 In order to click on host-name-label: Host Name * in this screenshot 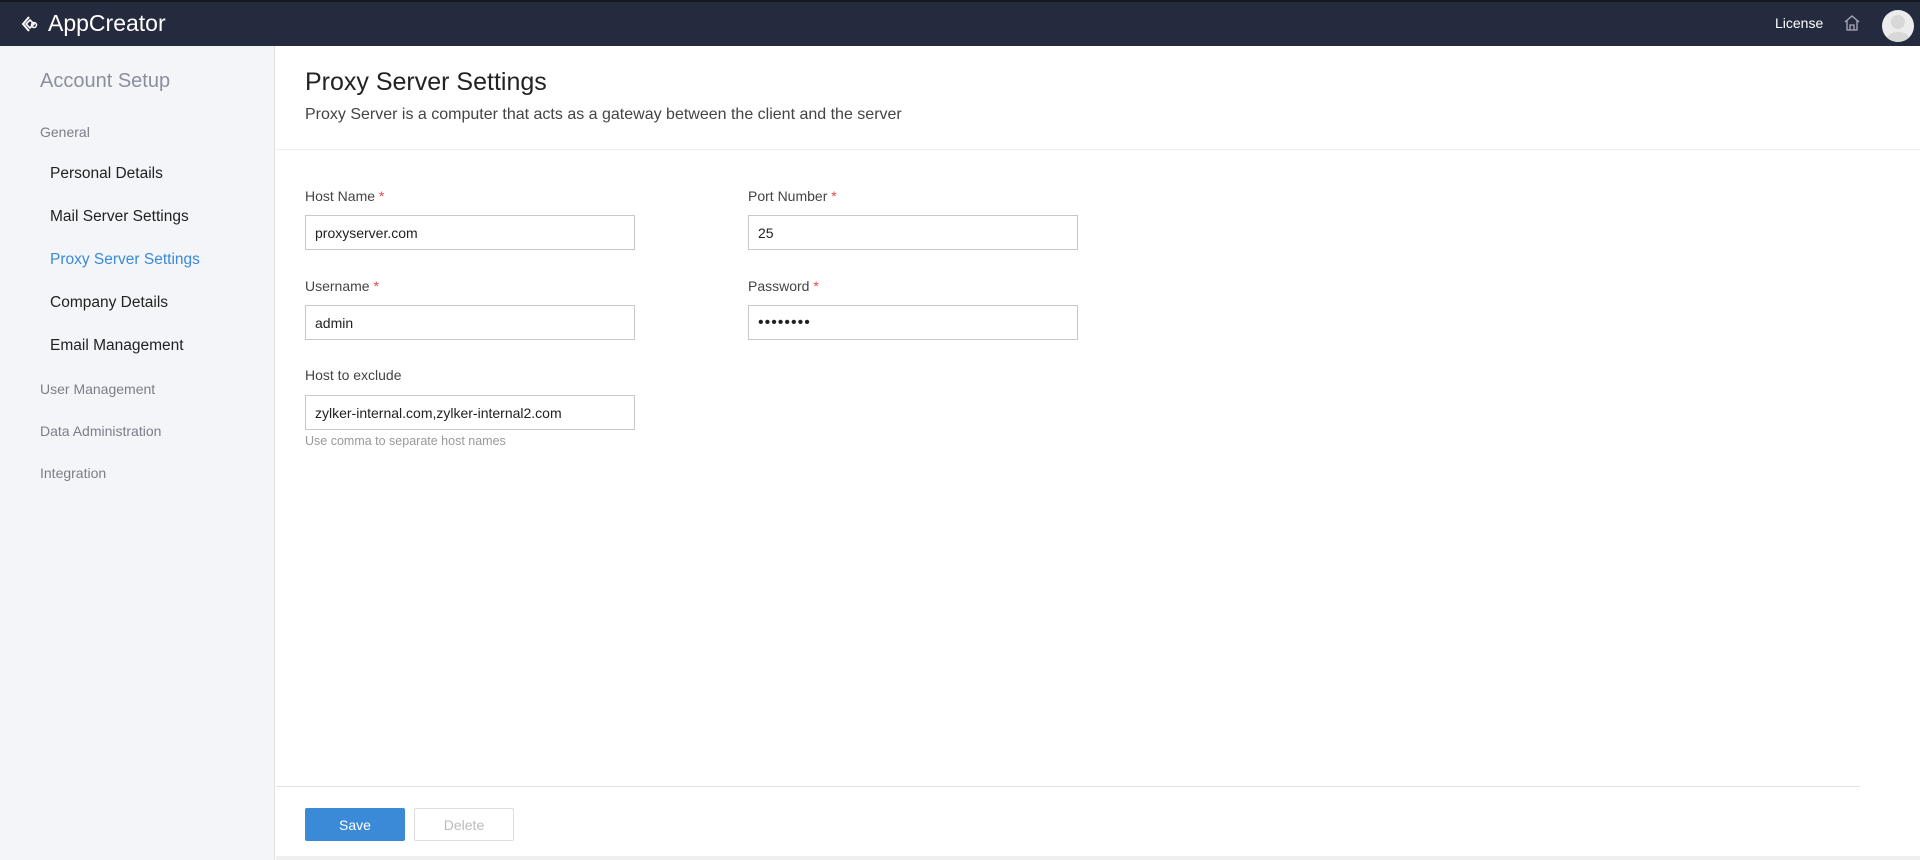, I will do `click(345, 196)`.